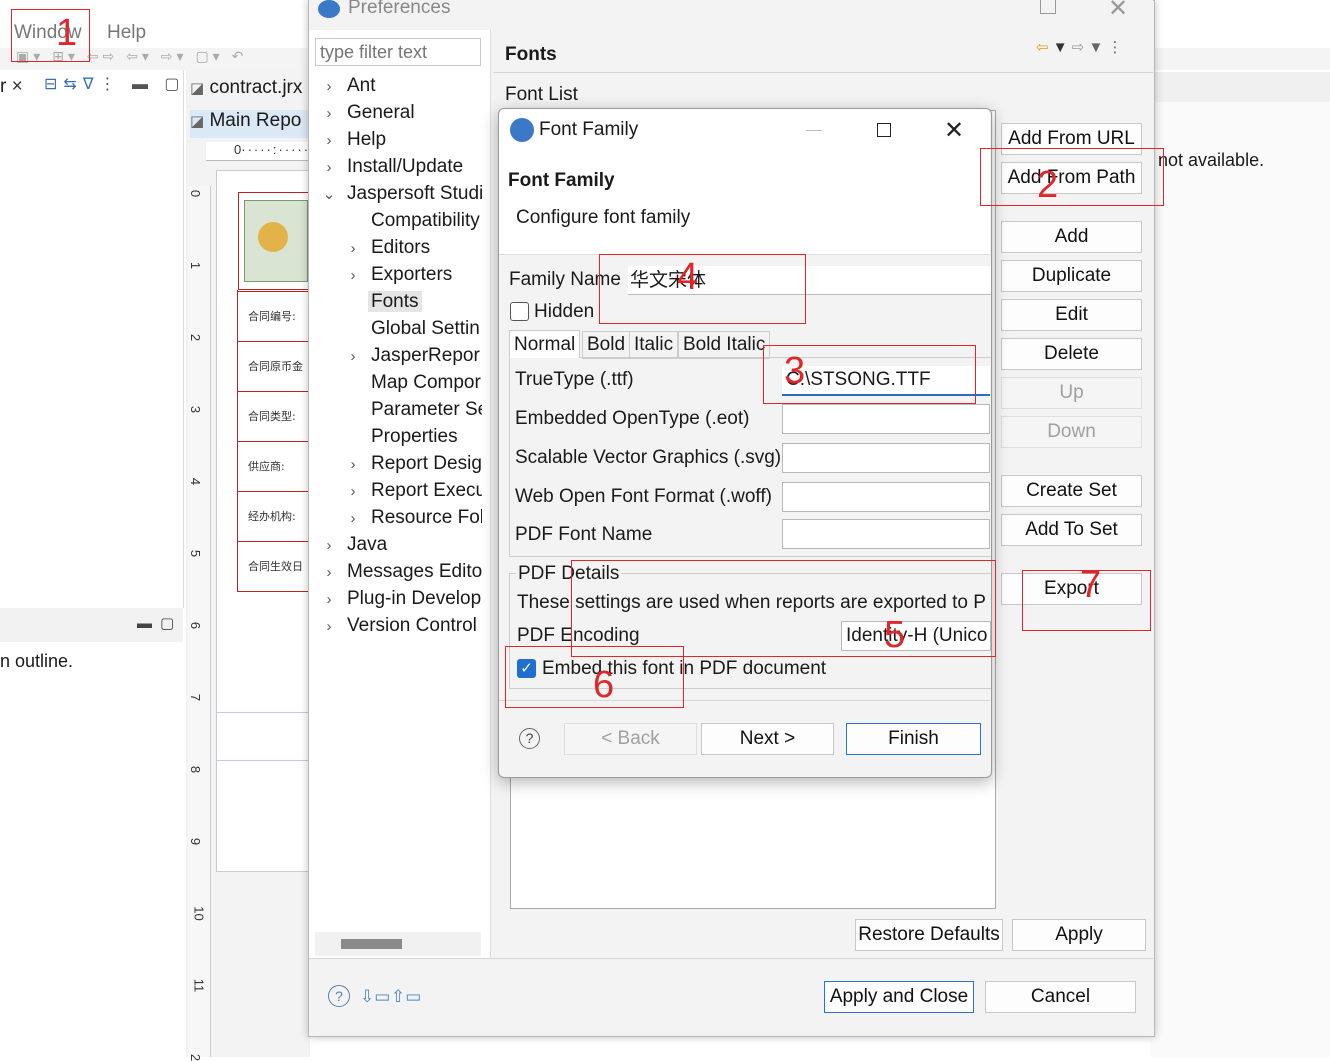  What do you see at coordinates (1095, 47) in the screenshot?
I see `forward-menu-icon: ▼` at bounding box center [1095, 47].